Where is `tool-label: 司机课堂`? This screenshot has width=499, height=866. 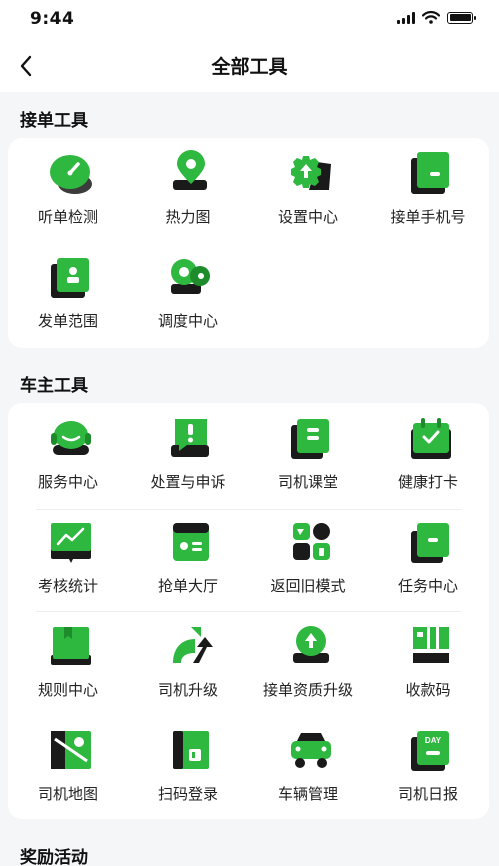
tool-label: 司机课堂 is located at coordinates (307, 482).